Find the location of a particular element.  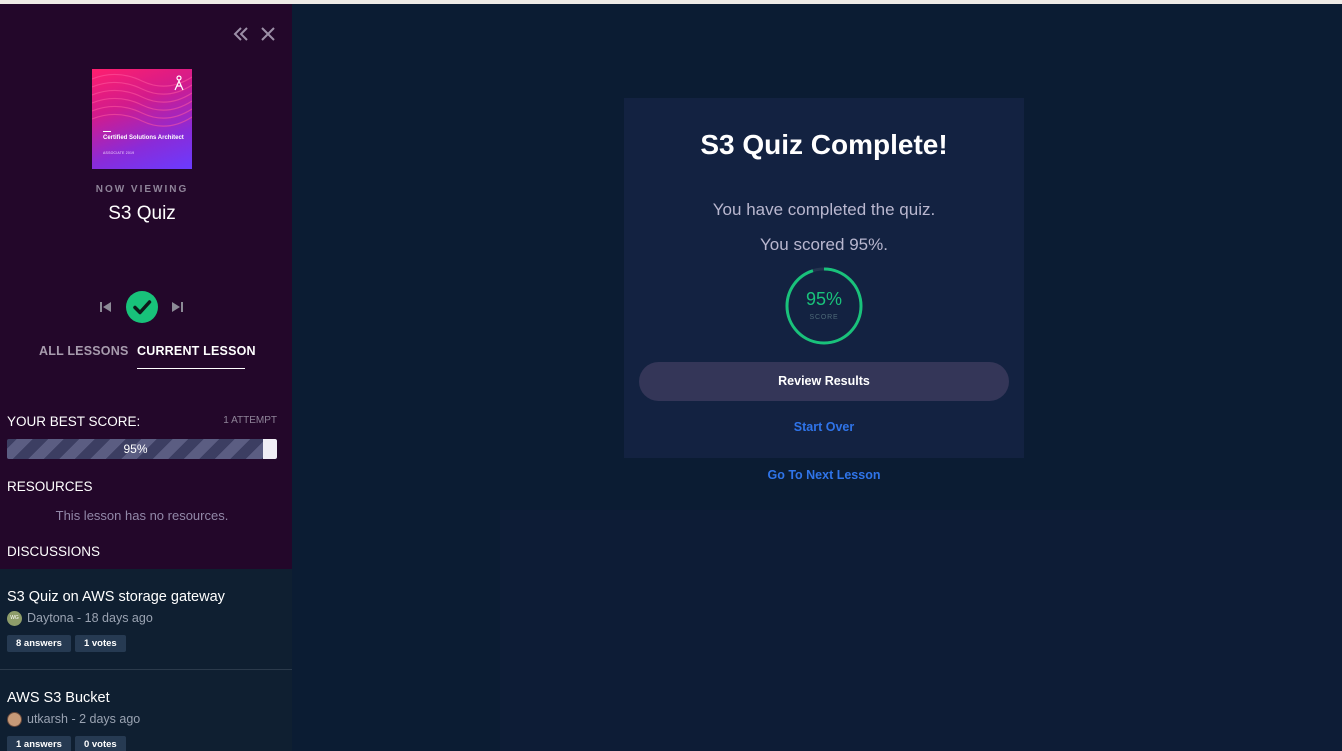

discussion-badges: 1 answers 0 votes is located at coordinates (66, 743).